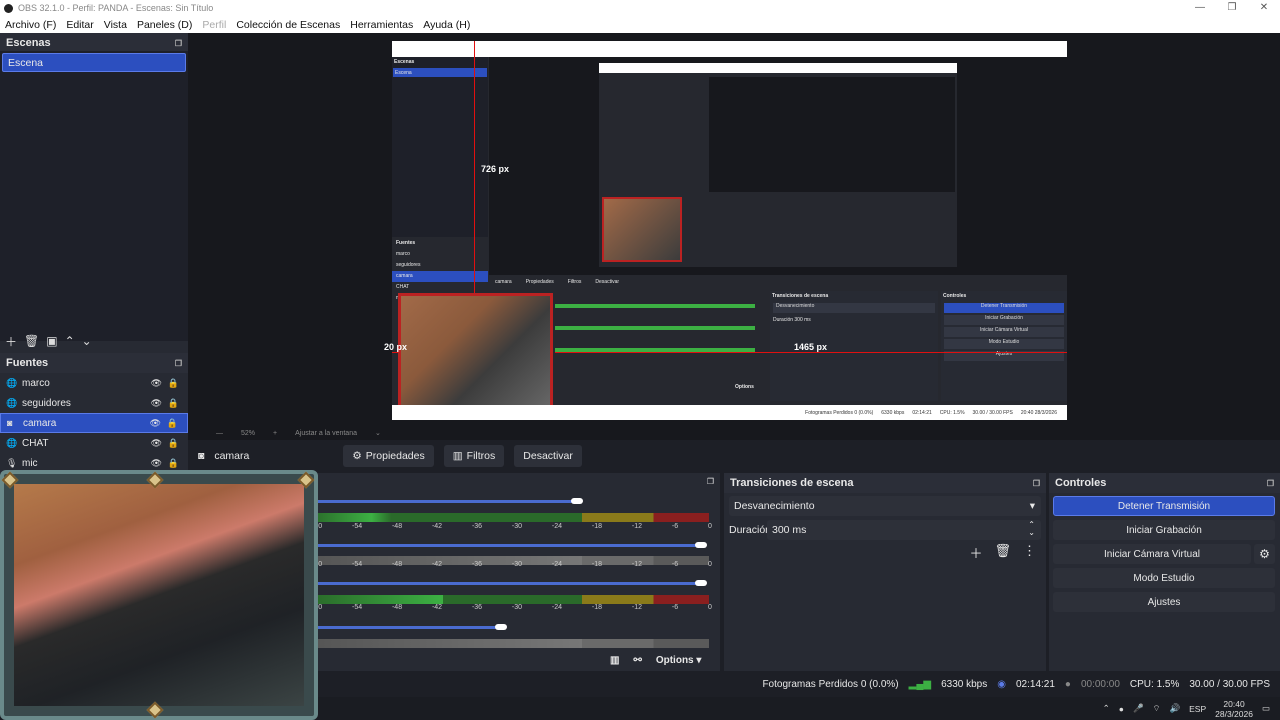  What do you see at coordinates (115, 25) in the screenshot?
I see `menu-view: Vista` at bounding box center [115, 25].